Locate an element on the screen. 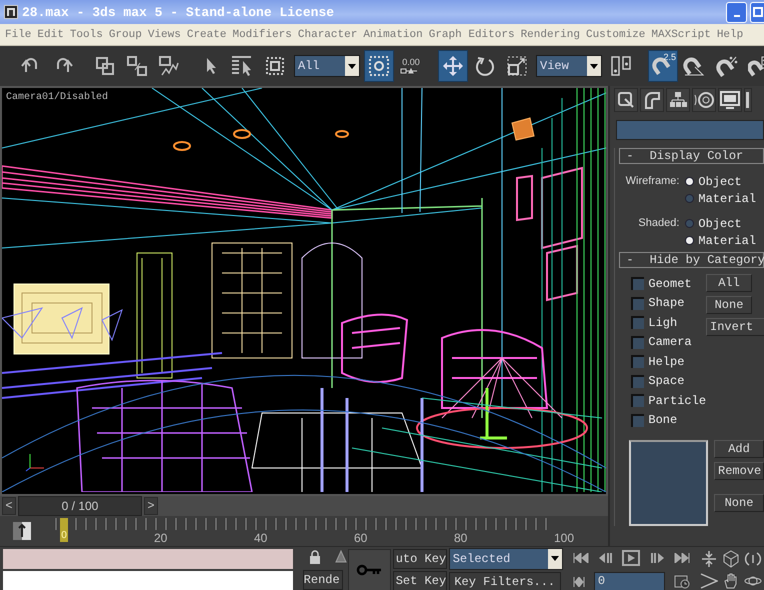  selection-filter-dropdown: All is located at coordinates (327, 66).